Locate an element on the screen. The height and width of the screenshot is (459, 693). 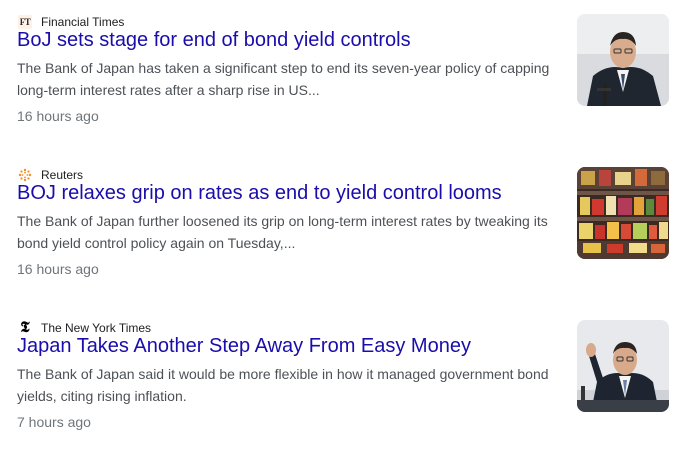
man-raising-hand-image is located at coordinates (623, 366).